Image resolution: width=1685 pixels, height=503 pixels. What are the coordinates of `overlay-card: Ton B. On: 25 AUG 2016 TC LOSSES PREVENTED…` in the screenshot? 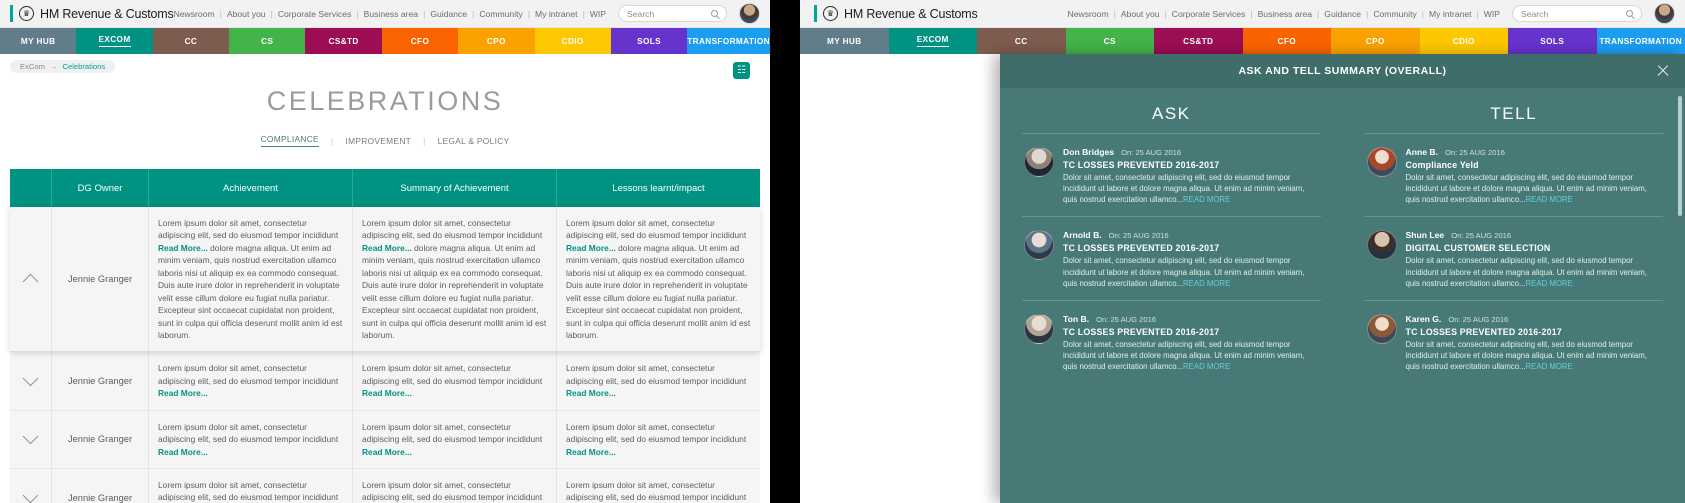 It's located at (1171, 341).